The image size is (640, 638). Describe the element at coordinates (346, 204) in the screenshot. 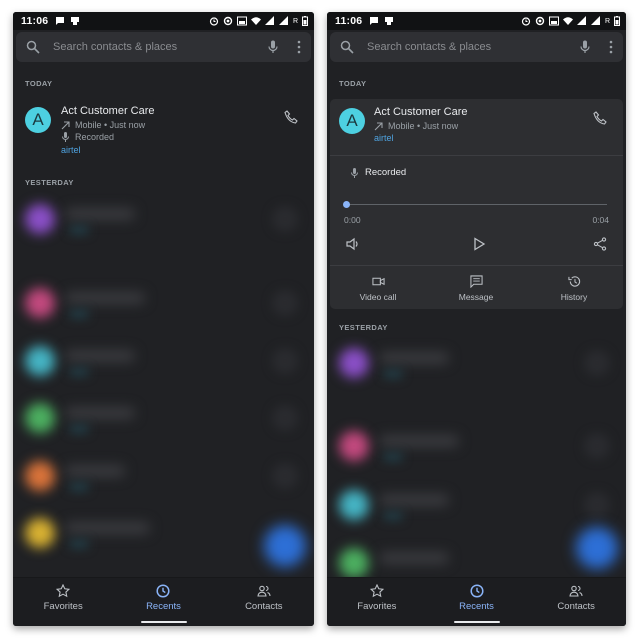

I see `seekbar-thumb` at that location.